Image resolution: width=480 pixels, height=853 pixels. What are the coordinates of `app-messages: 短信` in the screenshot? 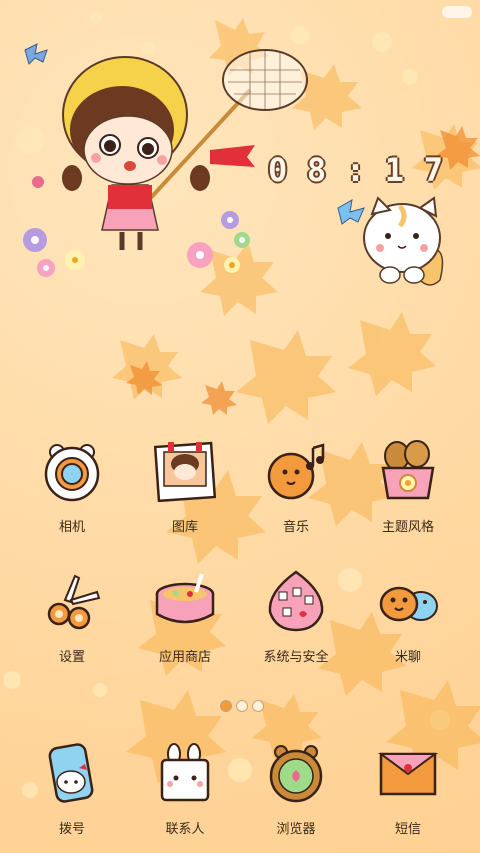 It's located at (408, 789).